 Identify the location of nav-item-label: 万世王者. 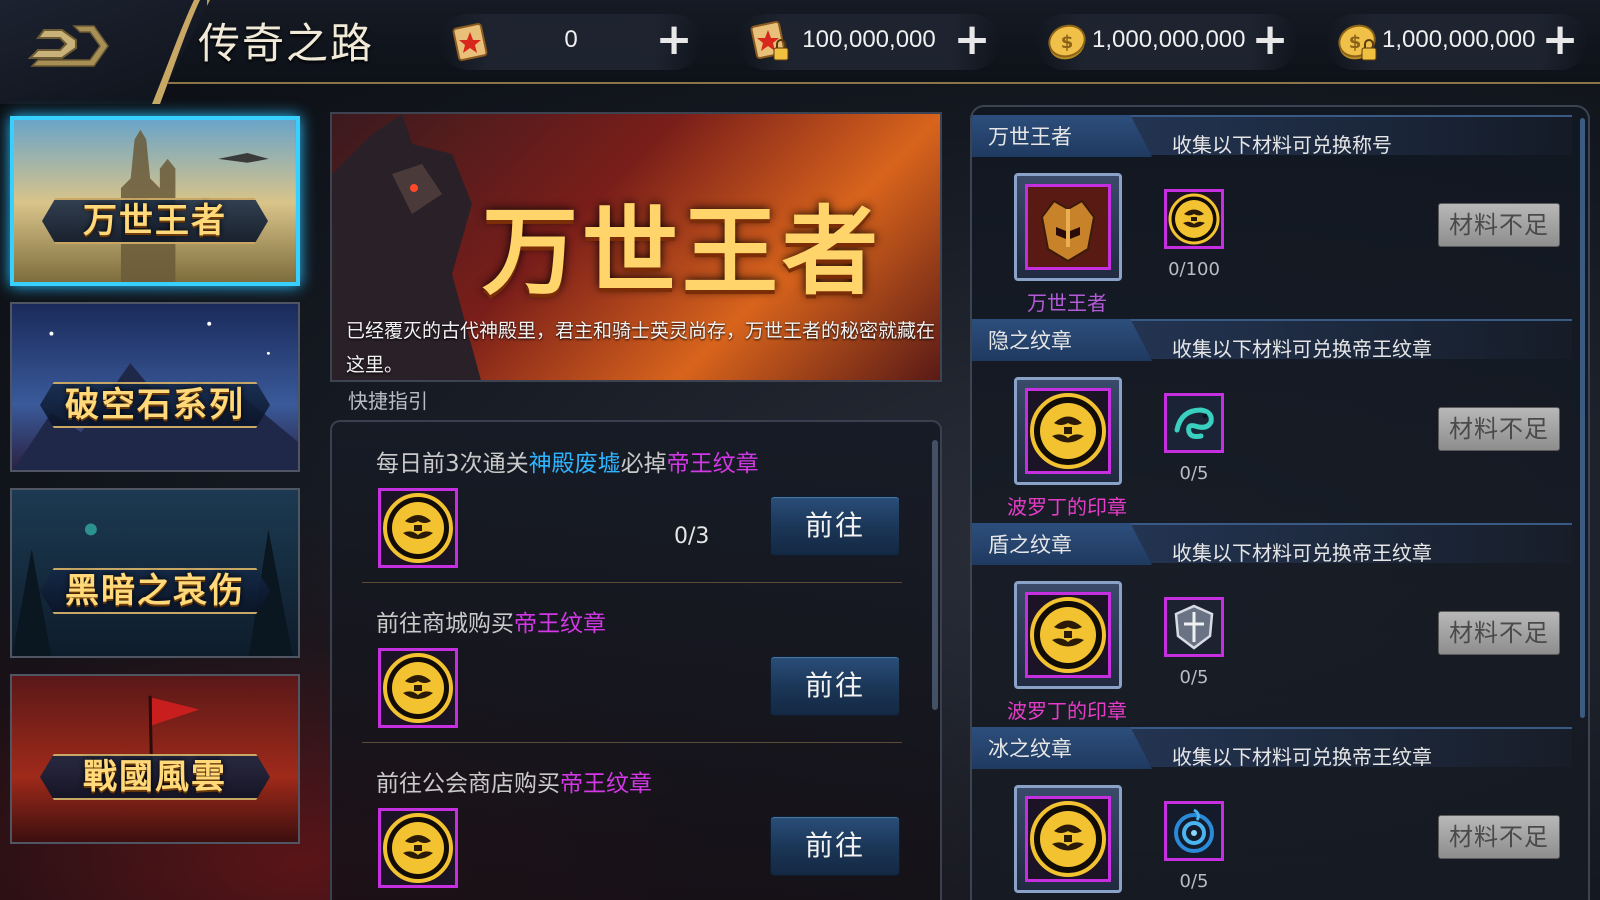
(155, 221).